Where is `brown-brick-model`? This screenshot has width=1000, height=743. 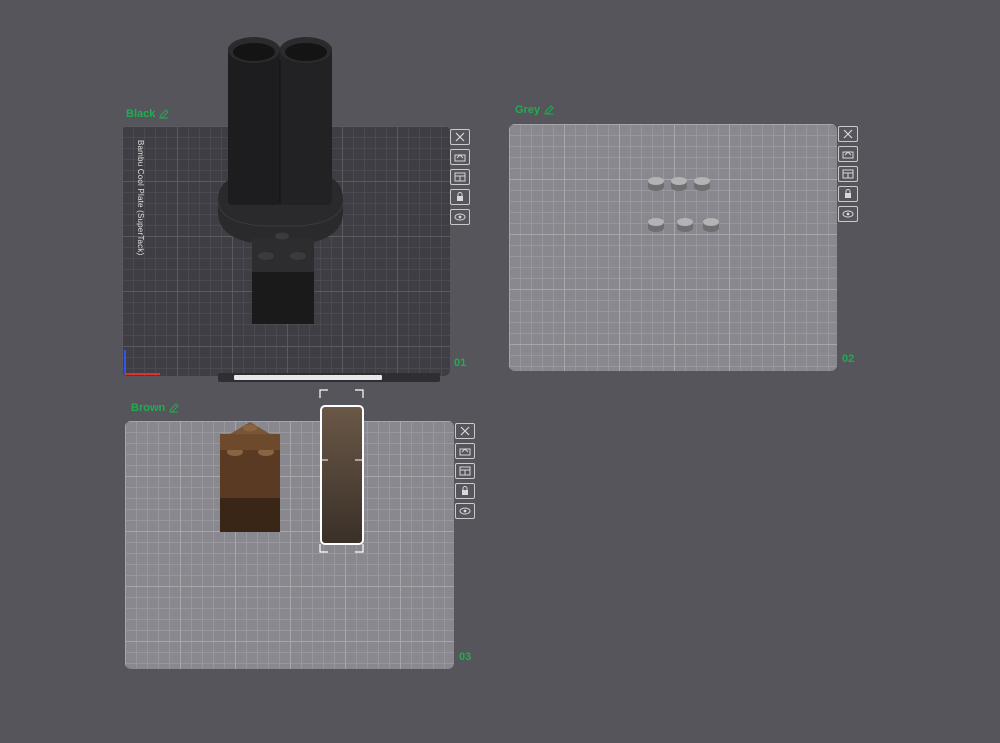 brown-brick-model is located at coordinates (250, 477).